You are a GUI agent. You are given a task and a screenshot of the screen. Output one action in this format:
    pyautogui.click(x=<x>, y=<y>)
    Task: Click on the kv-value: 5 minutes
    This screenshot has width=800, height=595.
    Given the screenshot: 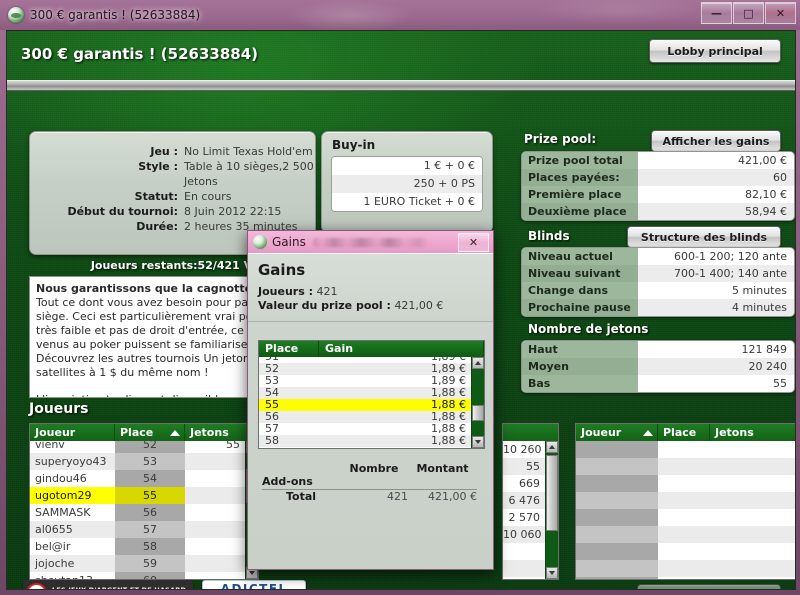 What is the action you would take?
    pyautogui.click(x=716, y=290)
    